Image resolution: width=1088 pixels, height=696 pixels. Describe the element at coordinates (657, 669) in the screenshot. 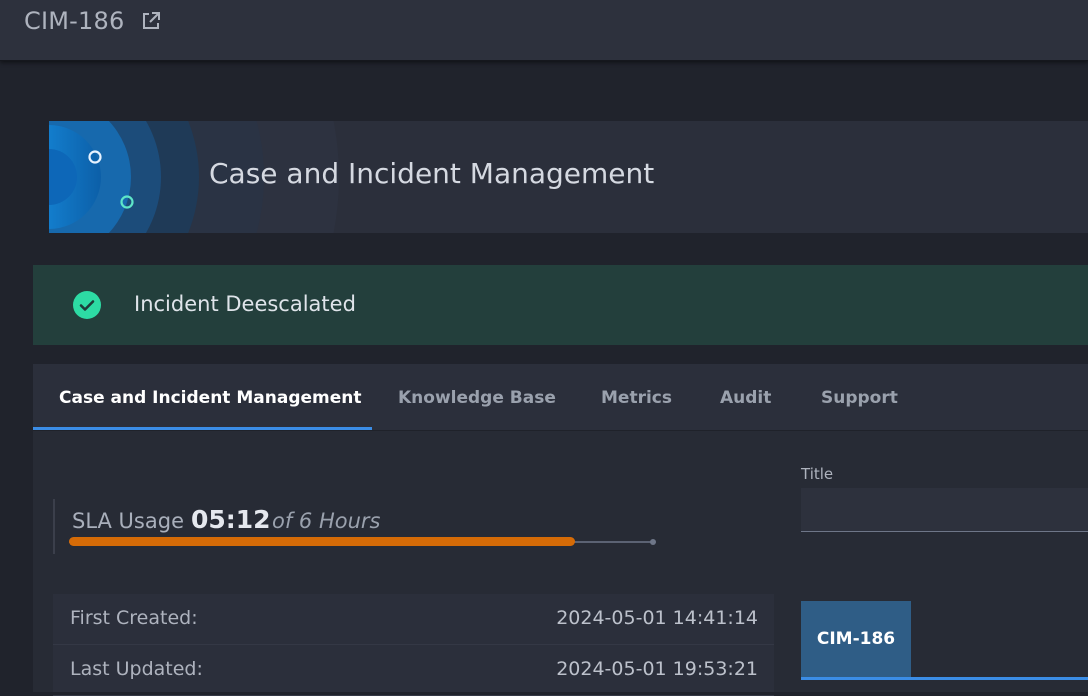

I see `last-updated-value: 2024-05-01 19:53:21` at that location.